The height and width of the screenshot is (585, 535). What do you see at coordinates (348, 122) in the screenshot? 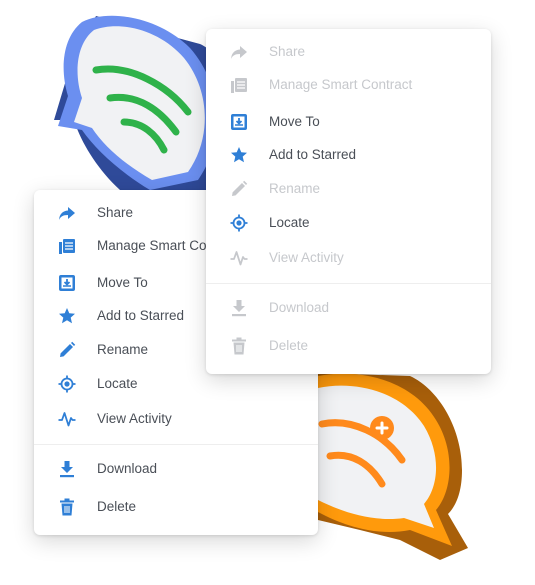
I see `menu-item-move-to: Move To` at bounding box center [348, 122].